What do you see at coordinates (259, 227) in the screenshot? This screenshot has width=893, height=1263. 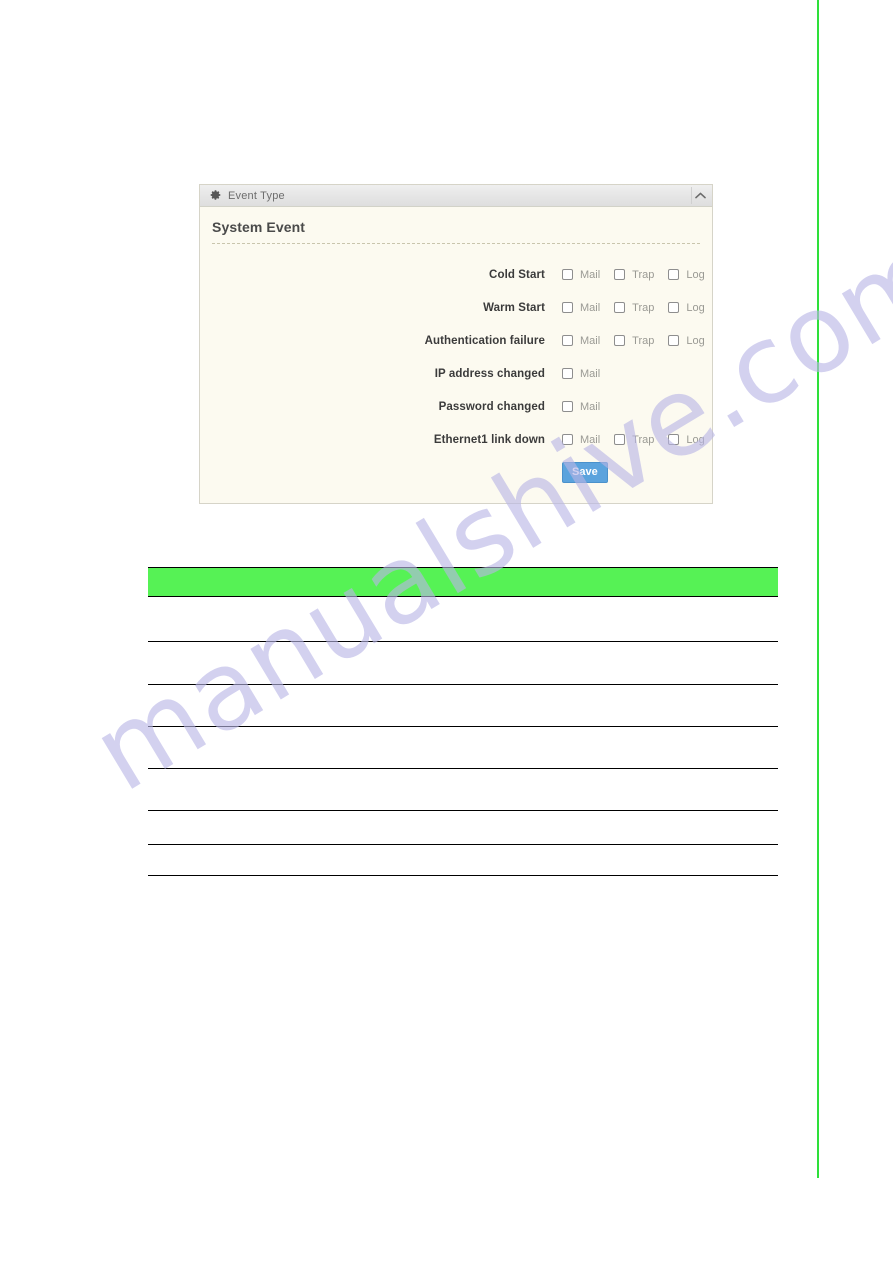 I see `section-title: System Event` at bounding box center [259, 227].